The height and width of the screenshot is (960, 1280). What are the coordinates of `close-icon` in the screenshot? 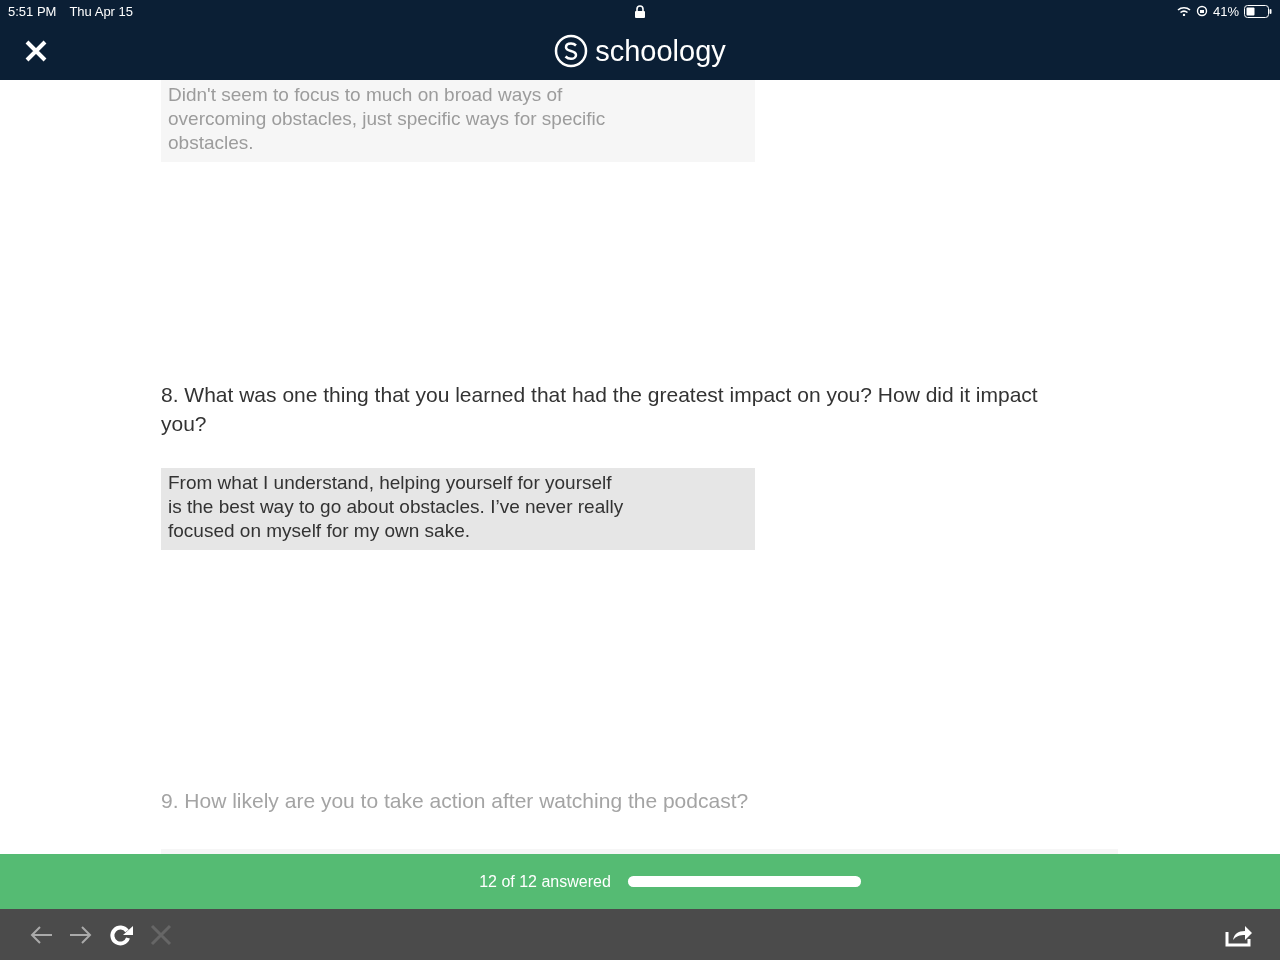 It's located at (36, 51).